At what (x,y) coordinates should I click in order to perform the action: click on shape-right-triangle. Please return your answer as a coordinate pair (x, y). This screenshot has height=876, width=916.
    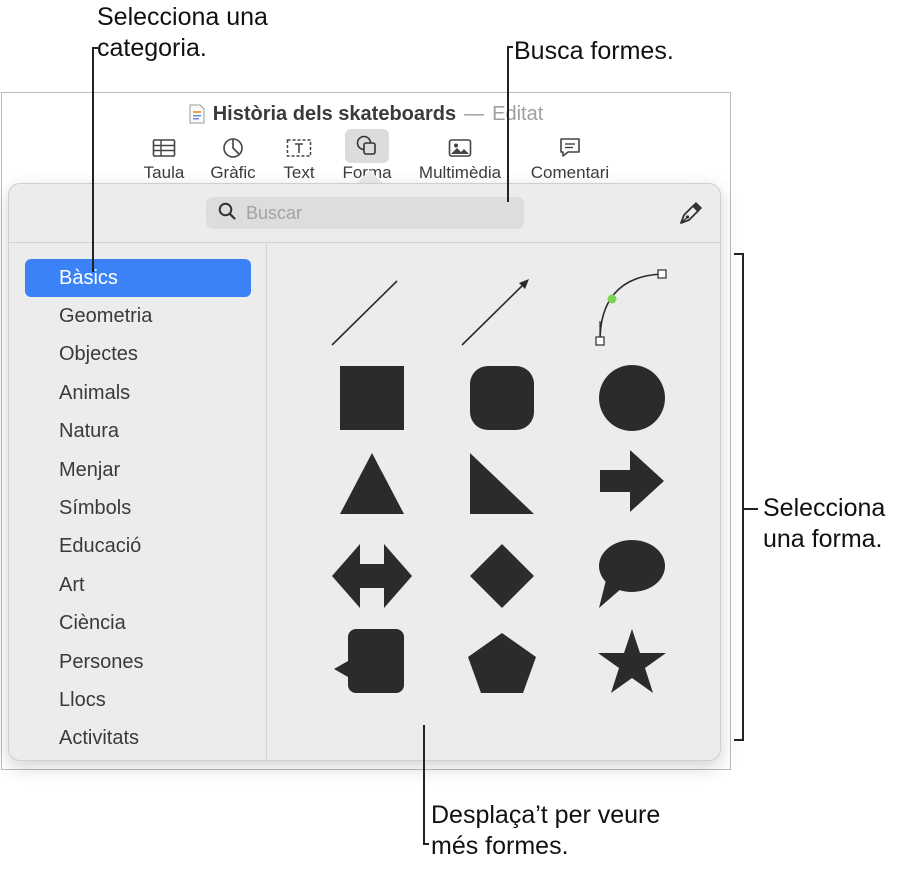
    Looking at the image, I should click on (502, 483).